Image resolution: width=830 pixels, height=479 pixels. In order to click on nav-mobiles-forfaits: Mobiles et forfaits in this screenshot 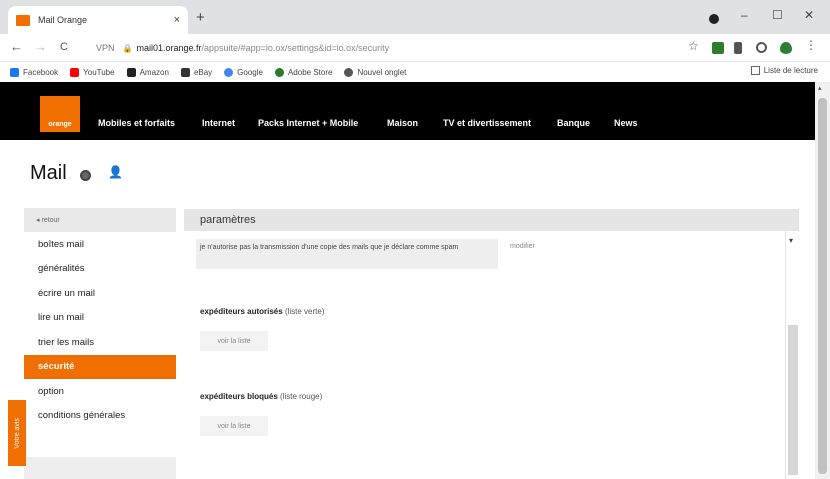, I will do `click(136, 123)`.